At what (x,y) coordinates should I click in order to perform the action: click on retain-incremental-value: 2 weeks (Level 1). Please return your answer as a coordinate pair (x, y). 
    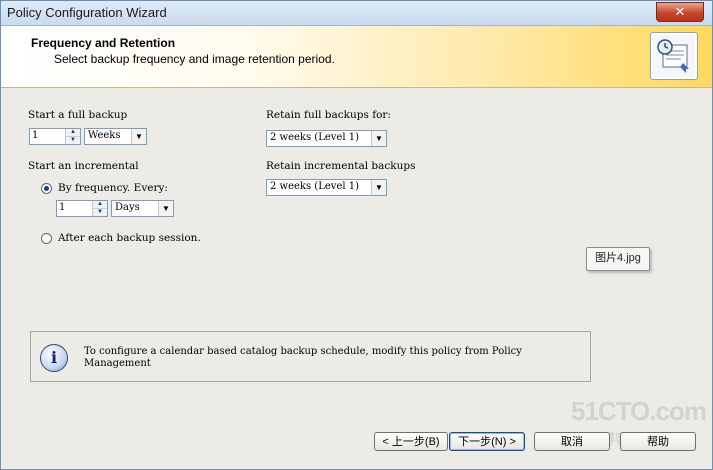
    Looking at the image, I should click on (314, 186).